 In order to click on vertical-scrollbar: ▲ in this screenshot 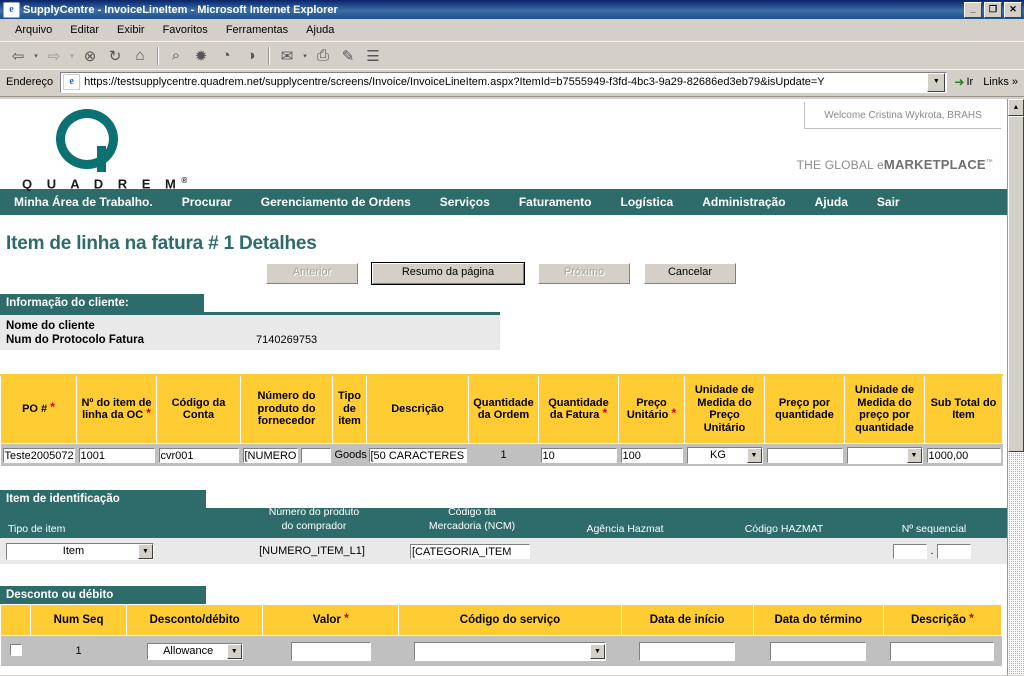, I will do `click(1015, 387)`.